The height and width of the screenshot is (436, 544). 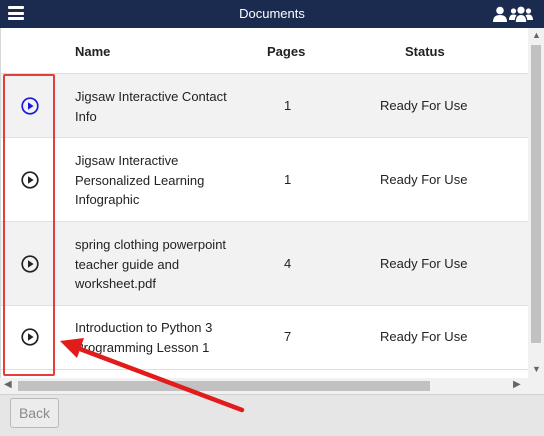 What do you see at coordinates (127, 160) in the screenshot?
I see `document-name-line: Jigsaw Interactive` at bounding box center [127, 160].